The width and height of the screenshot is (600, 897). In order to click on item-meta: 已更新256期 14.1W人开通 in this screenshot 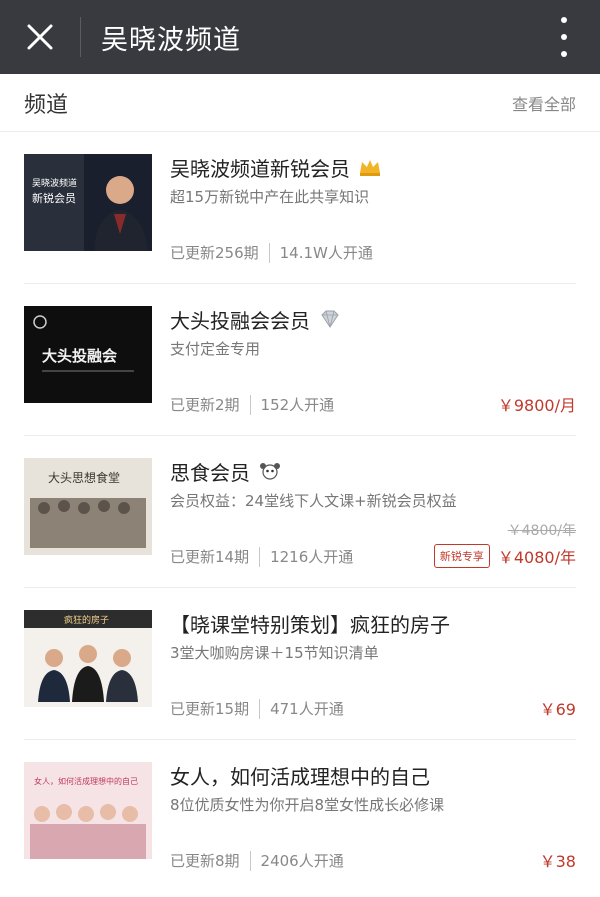, I will do `click(271, 252)`.